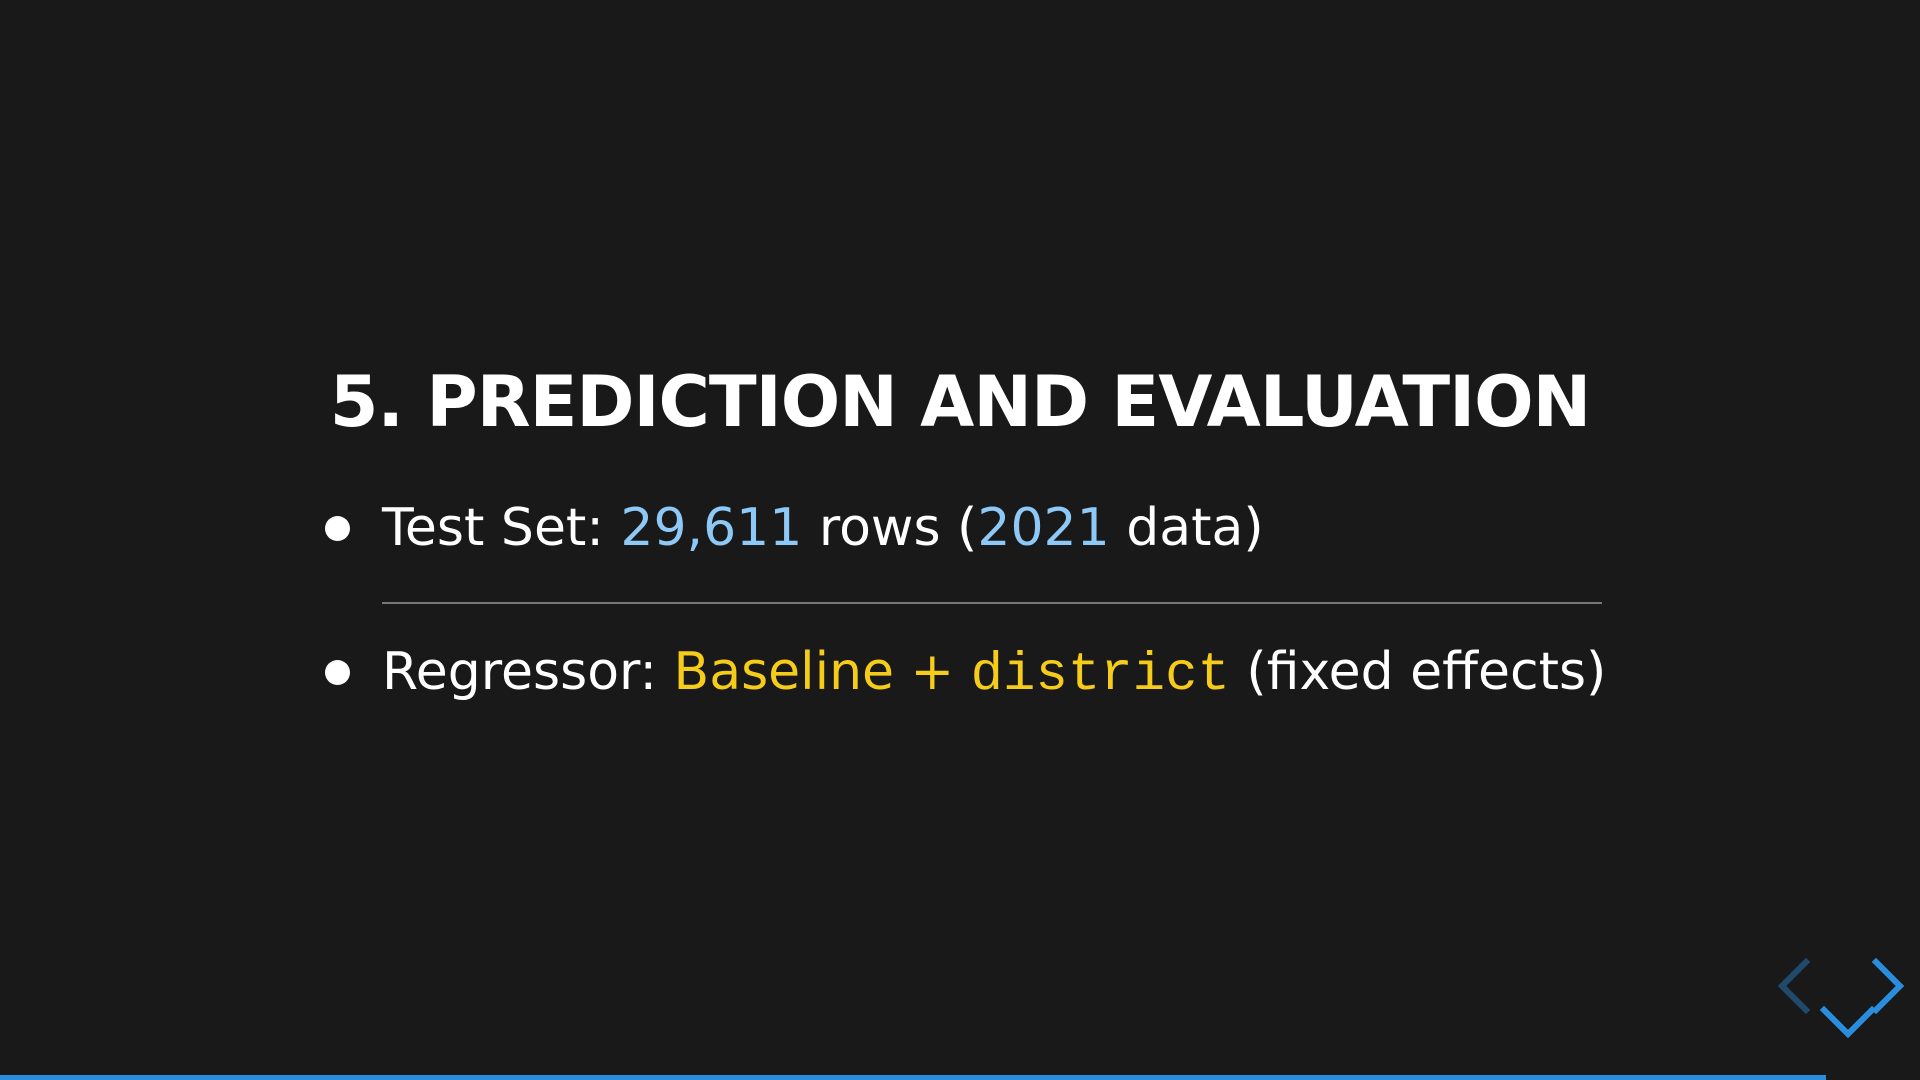 The image size is (1920, 1080). I want to click on bullet-label: Regressor:, so click(528, 672).